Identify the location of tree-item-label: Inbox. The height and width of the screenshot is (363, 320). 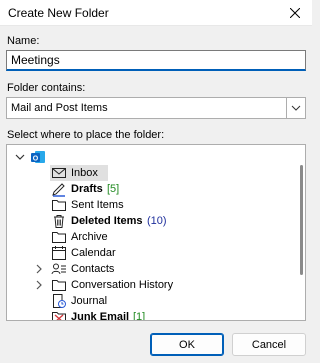
(84, 173).